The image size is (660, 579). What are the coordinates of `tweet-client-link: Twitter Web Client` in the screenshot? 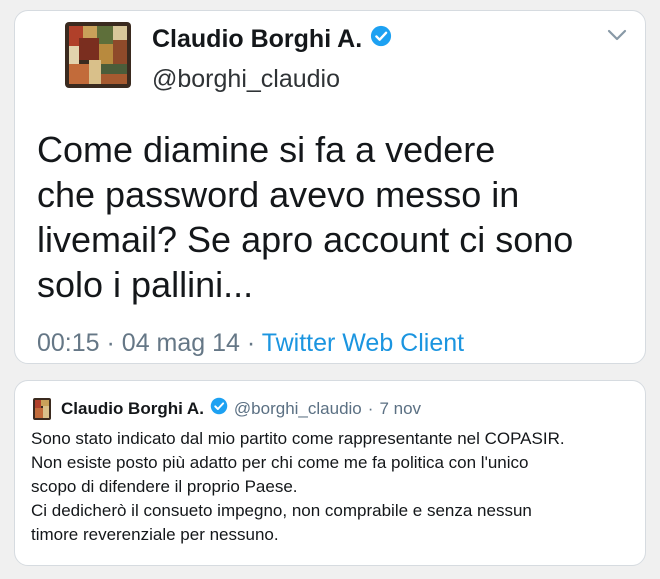 It's located at (363, 343).